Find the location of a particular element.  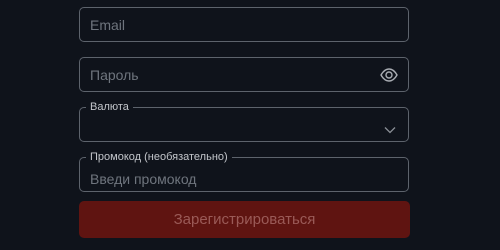

password-field is located at coordinates (244, 74).